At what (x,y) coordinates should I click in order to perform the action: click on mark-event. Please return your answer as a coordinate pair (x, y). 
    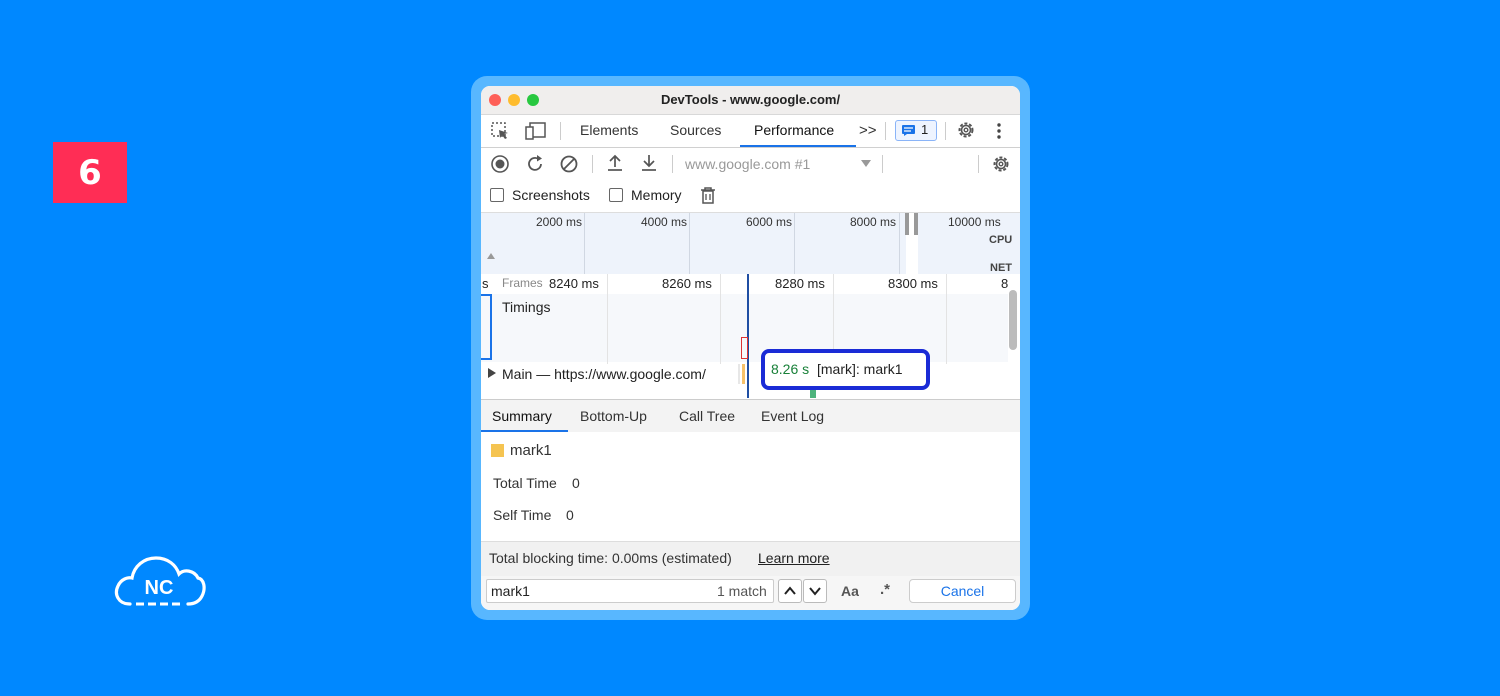
    Looking at the image, I should click on (744, 348).